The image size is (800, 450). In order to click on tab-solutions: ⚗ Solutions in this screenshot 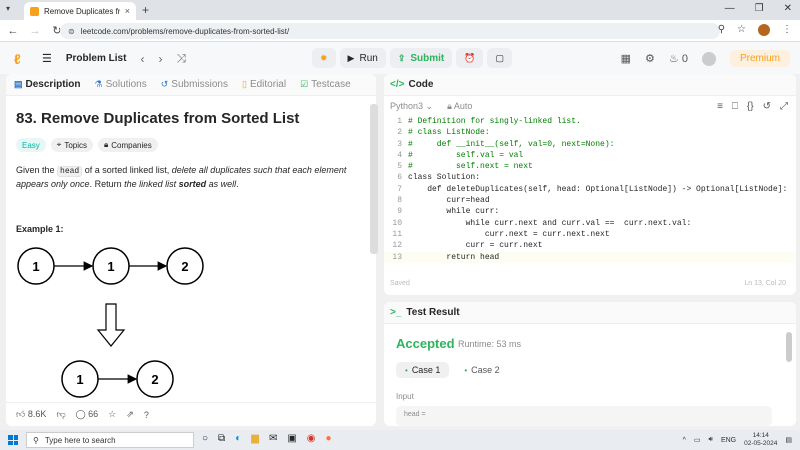, I will do `click(121, 84)`.